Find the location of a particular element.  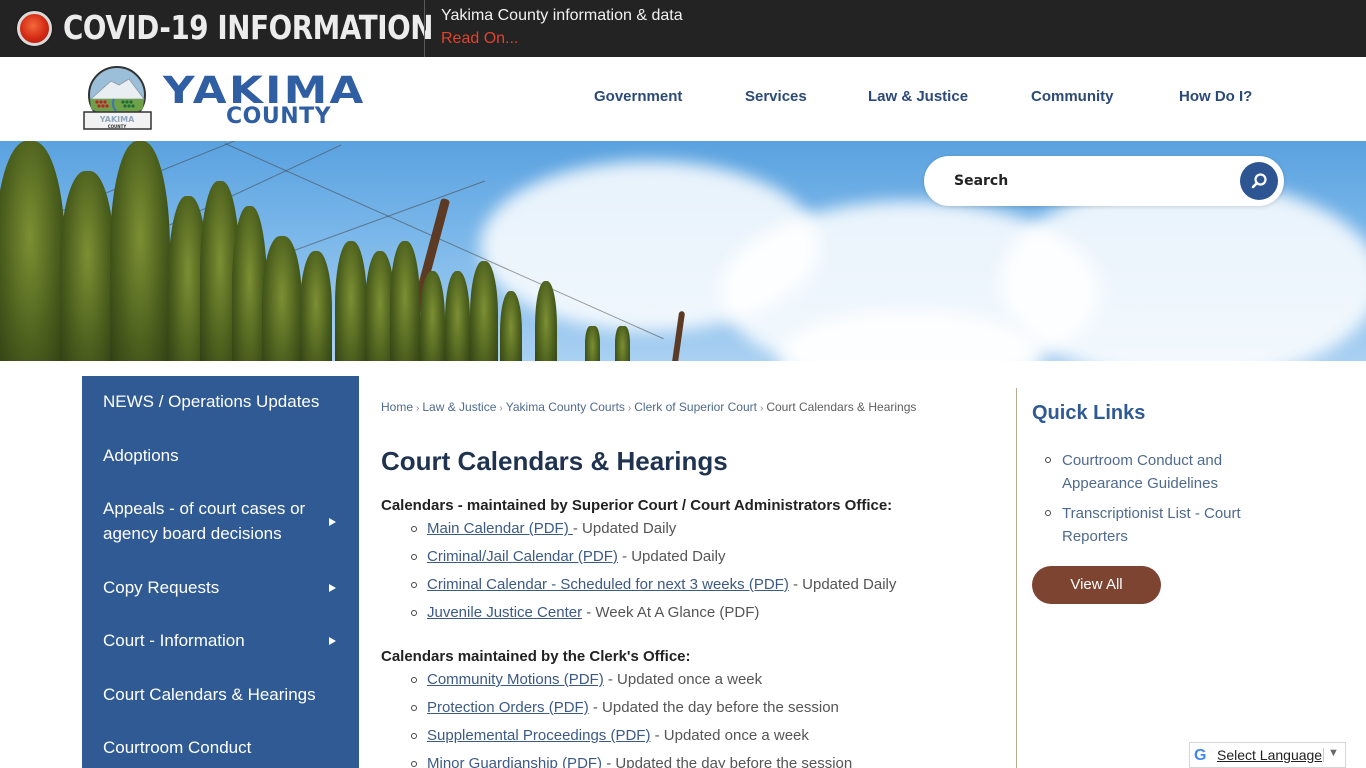

sidebar-item-courtroom-conduct: Courtroom Conduct is located at coordinates (223, 747).